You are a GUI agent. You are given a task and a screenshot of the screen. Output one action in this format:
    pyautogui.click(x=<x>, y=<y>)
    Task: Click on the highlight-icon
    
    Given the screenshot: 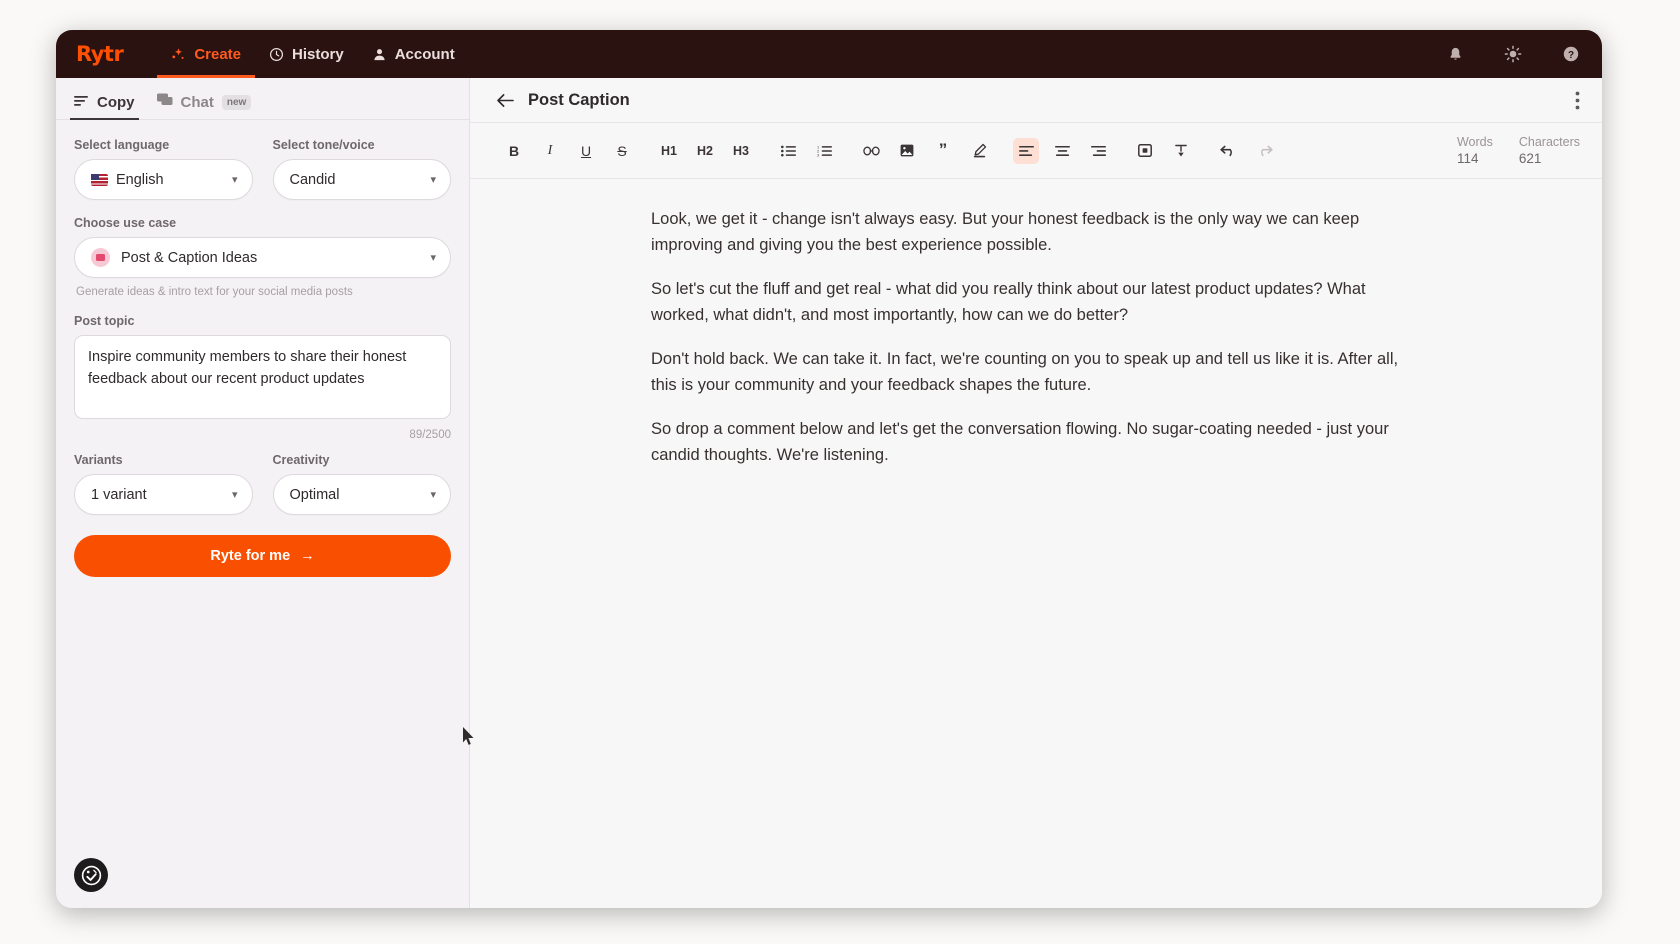 What is the action you would take?
    pyautogui.click(x=979, y=151)
    